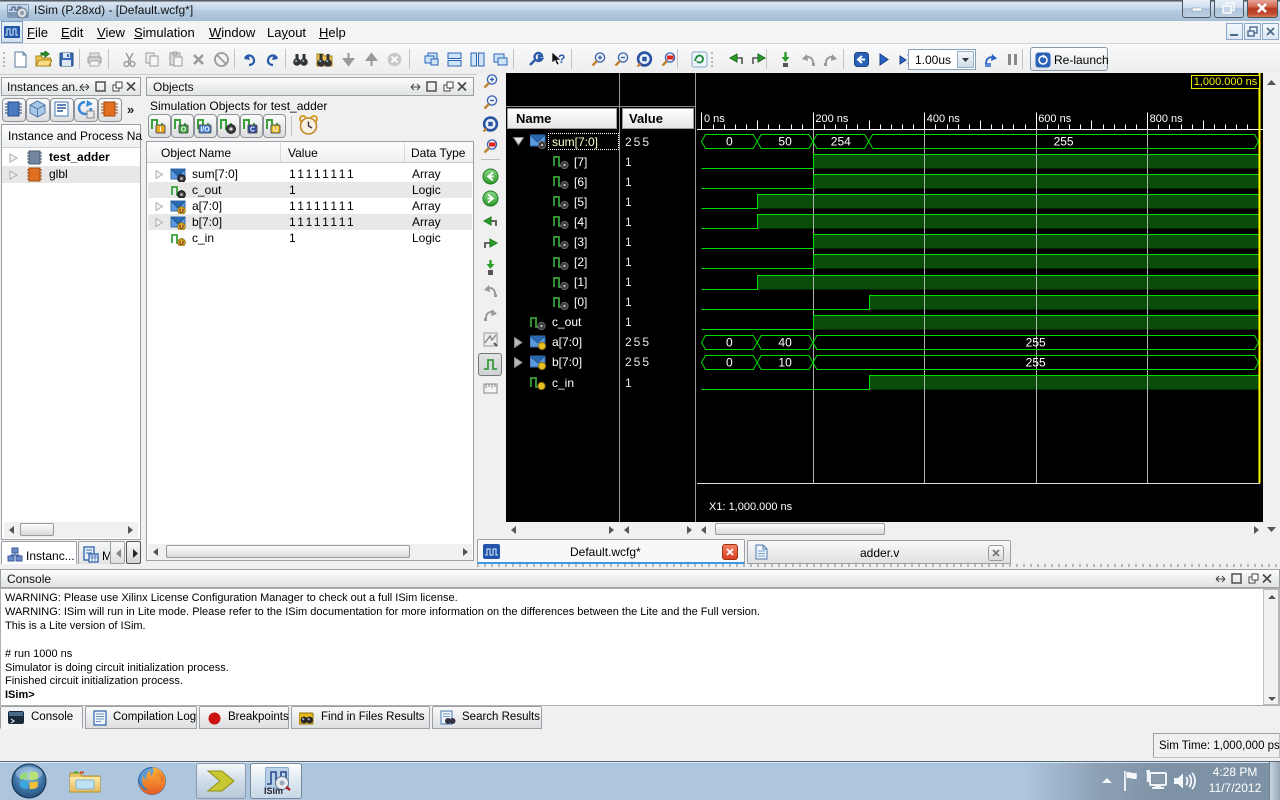 The width and height of the screenshot is (1280, 800). What do you see at coordinates (184, 130) in the screenshot?
I see `svg-text: O` at bounding box center [184, 130].